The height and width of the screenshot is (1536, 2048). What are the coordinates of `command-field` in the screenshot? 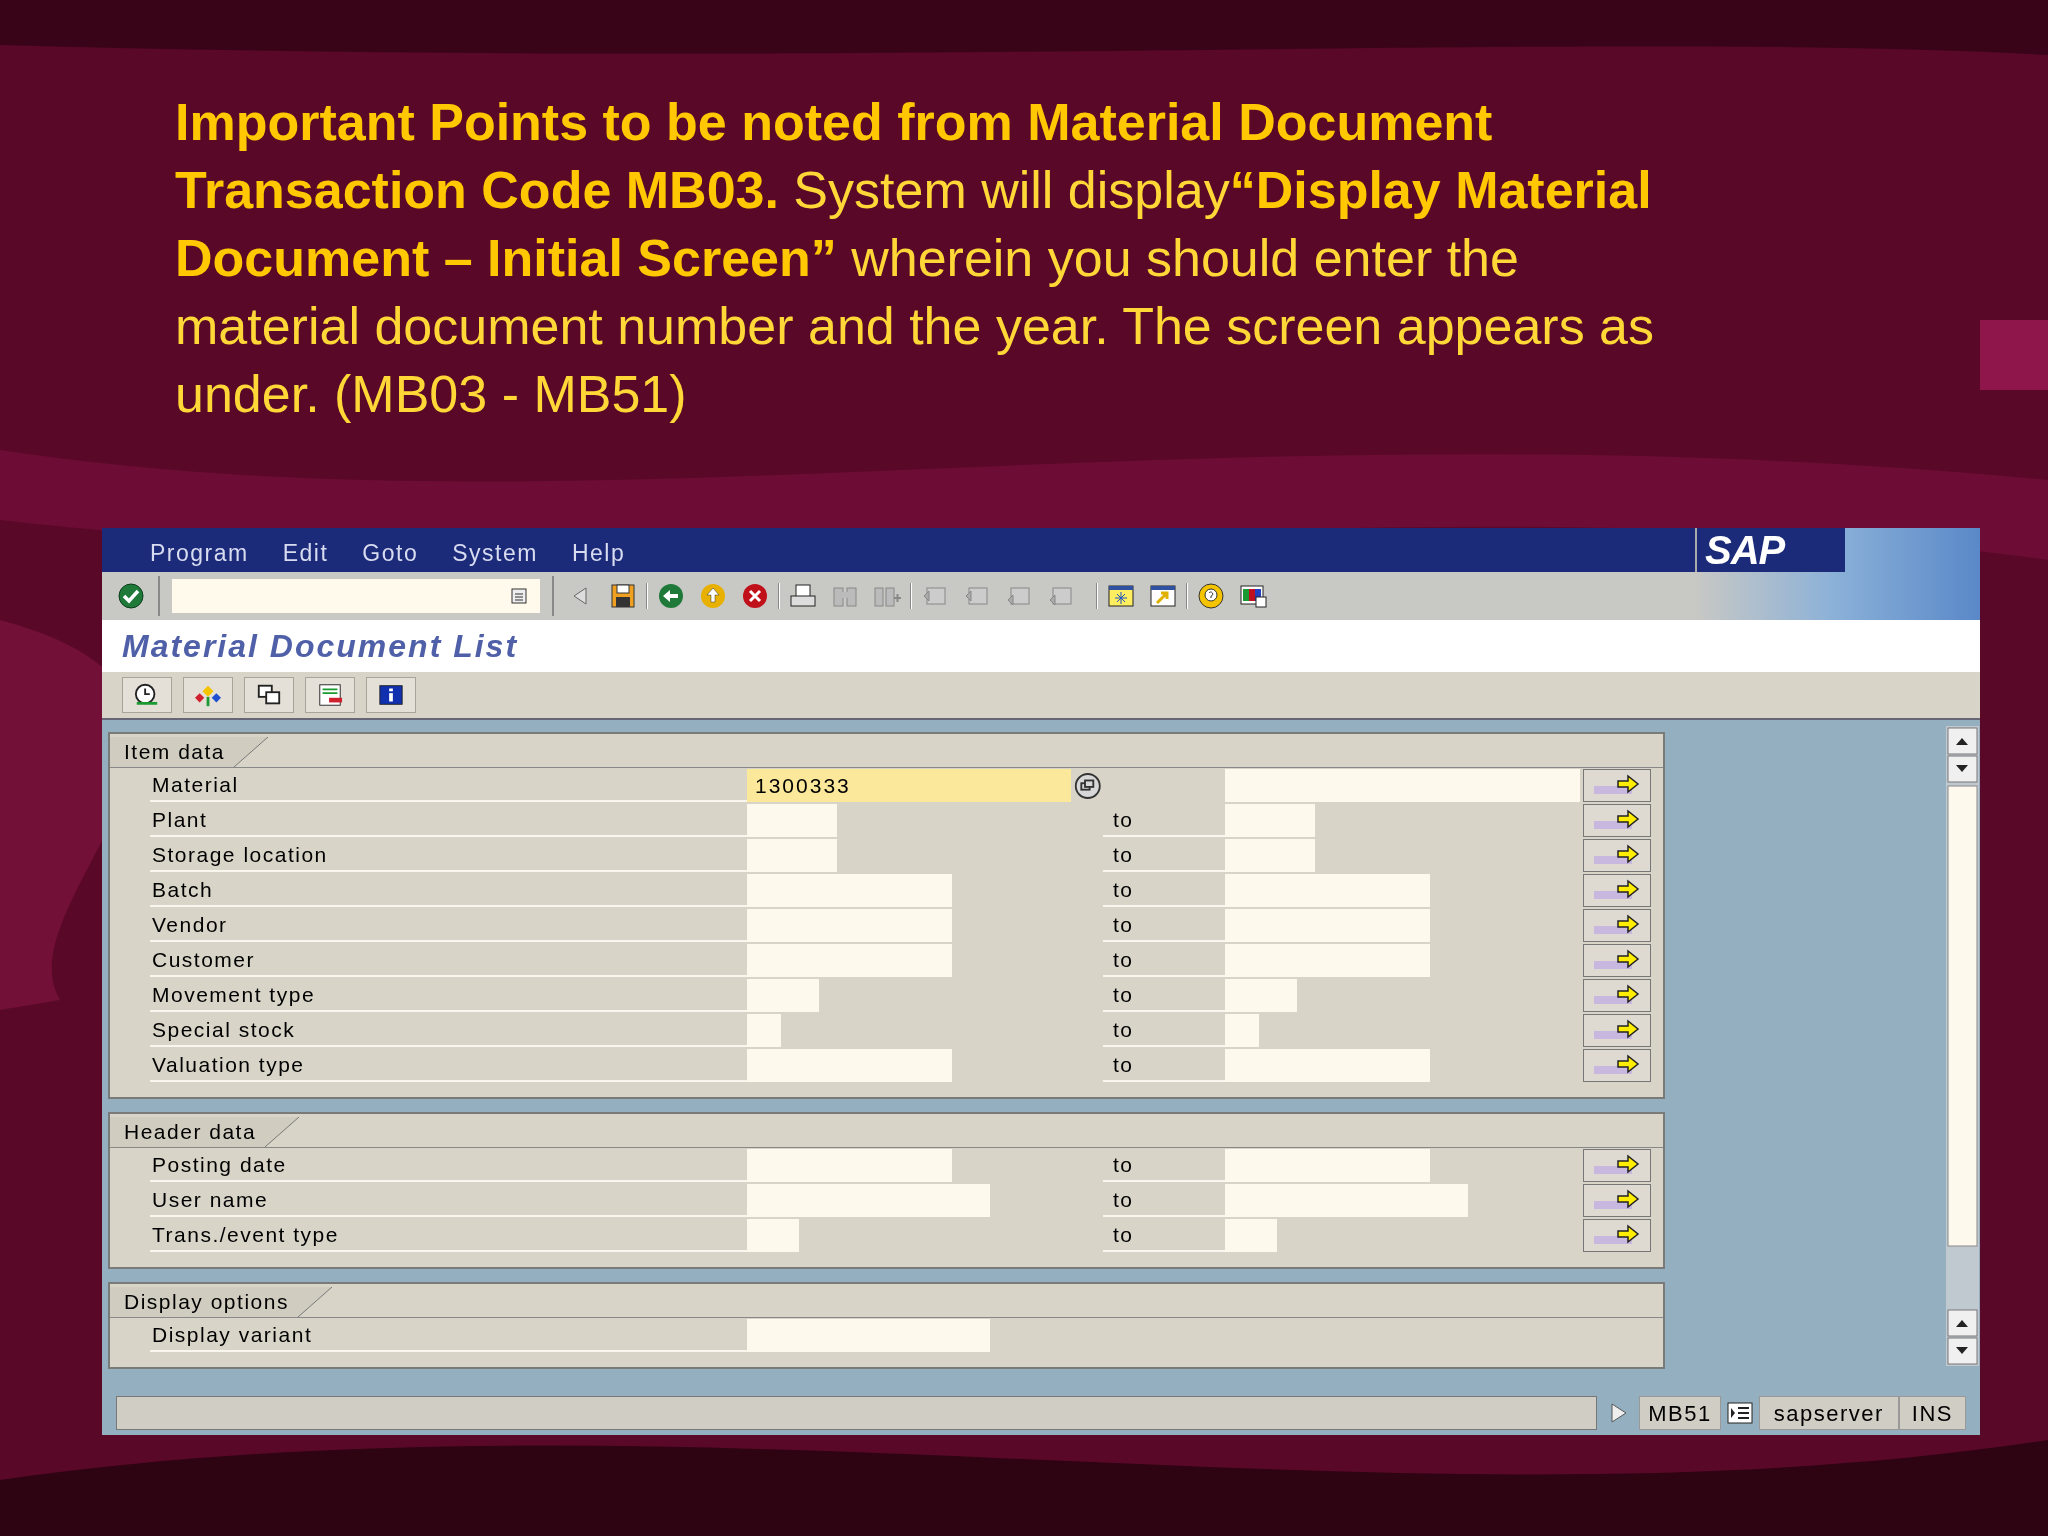 It's located at (356, 596).